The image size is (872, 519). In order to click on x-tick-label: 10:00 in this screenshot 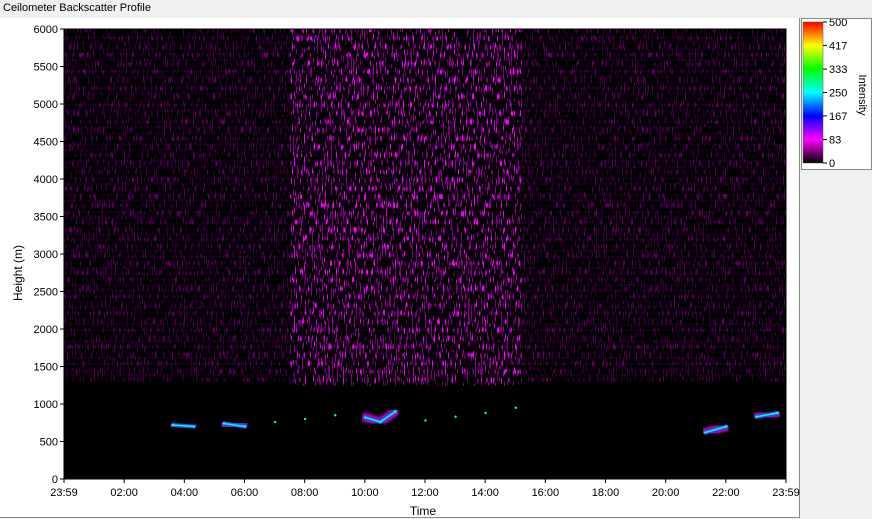, I will do `click(365, 493)`.